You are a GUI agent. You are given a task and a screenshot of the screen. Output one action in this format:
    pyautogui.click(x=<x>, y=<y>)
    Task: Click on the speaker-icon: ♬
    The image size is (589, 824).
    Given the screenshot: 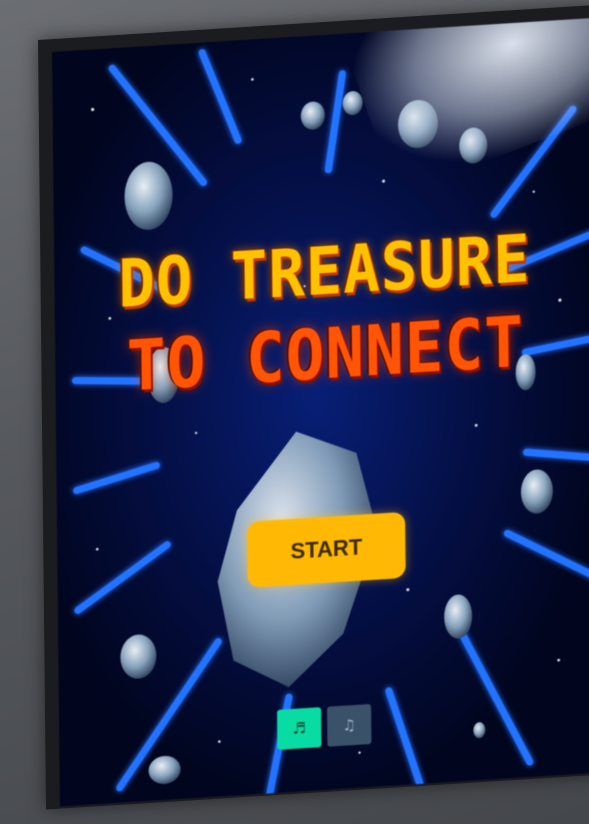 What is the action you would take?
    pyautogui.click(x=299, y=728)
    